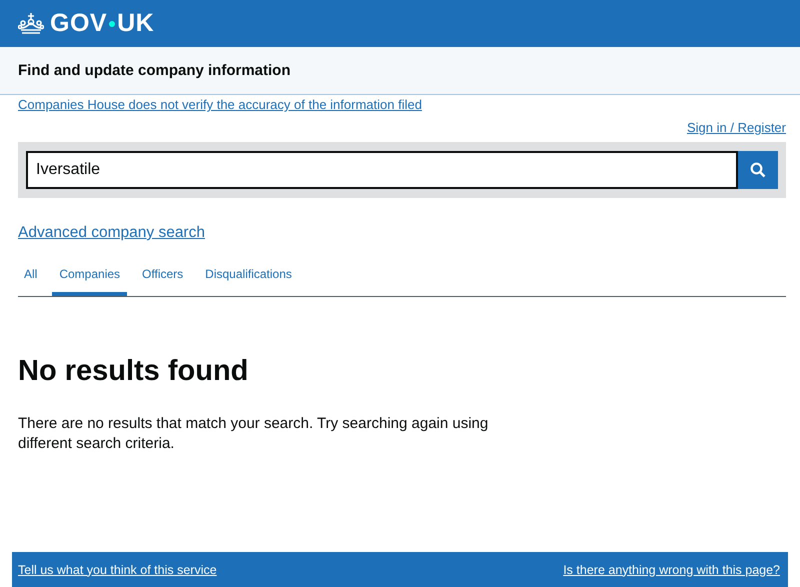 Image resolution: width=800 pixels, height=587 pixels. What do you see at coordinates (79, 23) in the screenshot?
I see `logo-text: GOV` at bounding box center [79, 23].